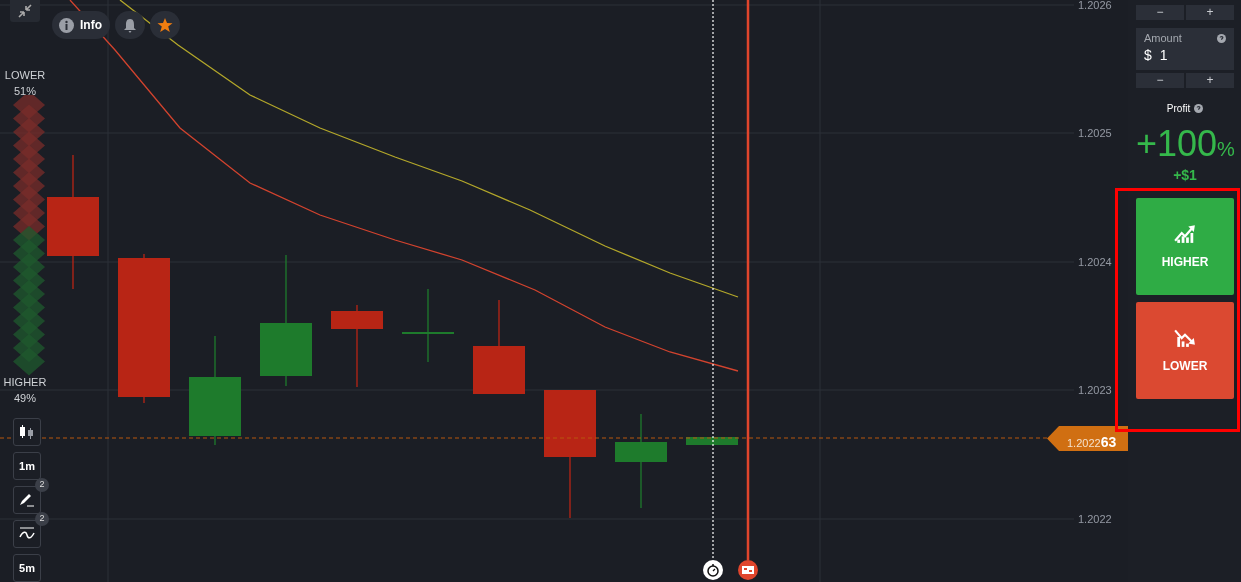  I want to click on price-axis-label: 1.2023, so click(1095, 390).